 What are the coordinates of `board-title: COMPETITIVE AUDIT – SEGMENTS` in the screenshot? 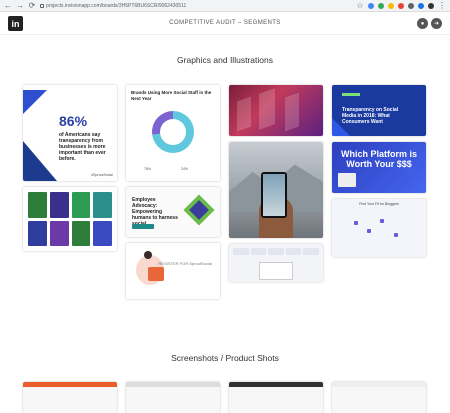 It's located at (225, 23).